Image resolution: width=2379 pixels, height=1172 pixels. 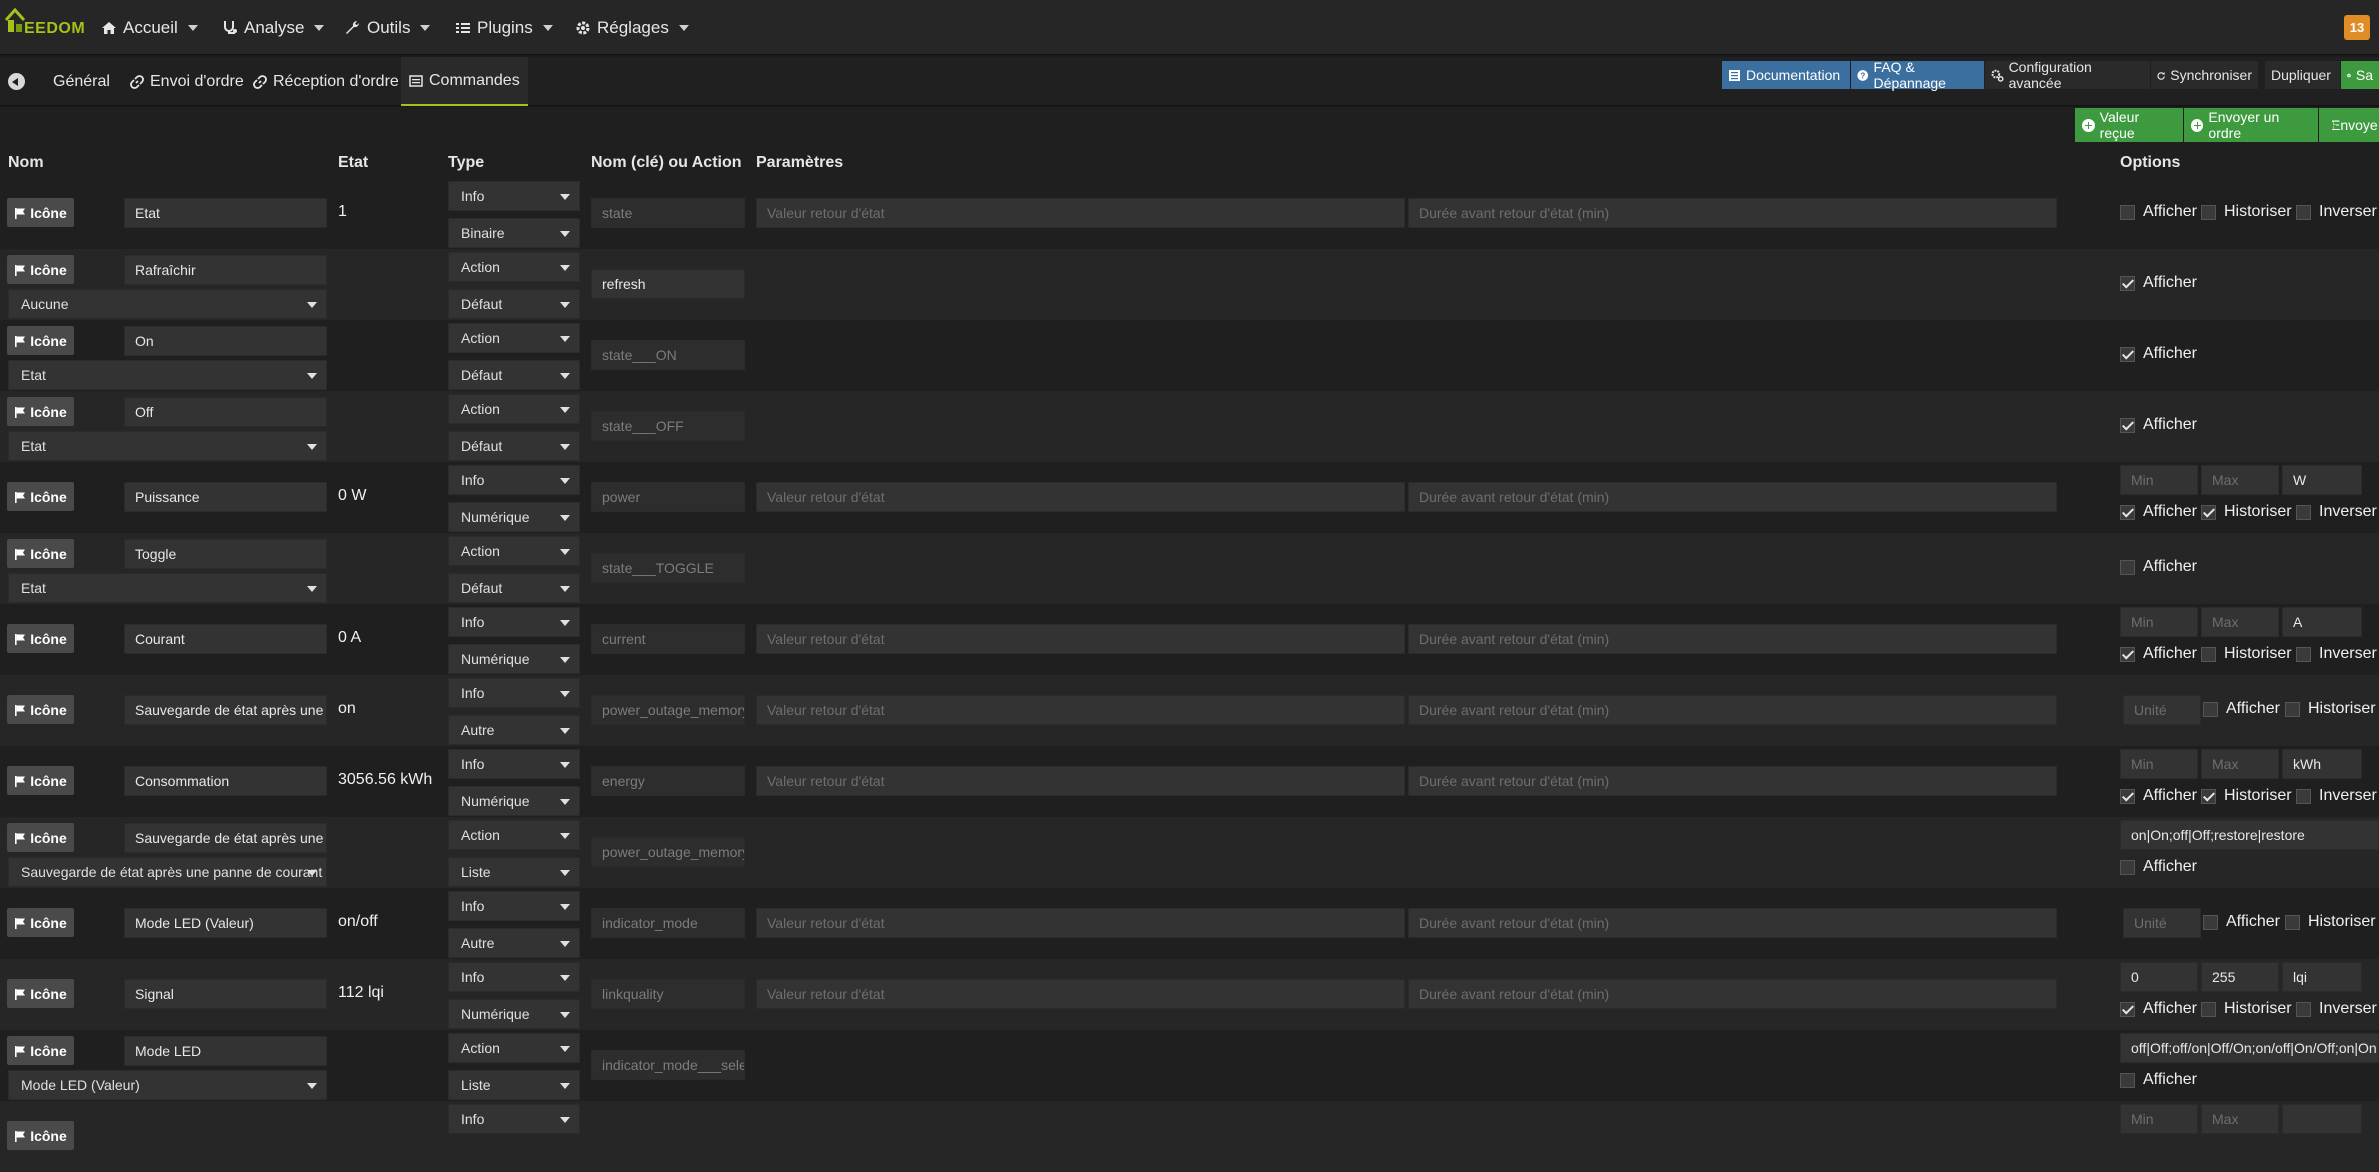 What do you see at coordinates (2302, 75) in the screenshot?
I see `duplicate-button: Dupliquer` at bounding box center [2302, 75].